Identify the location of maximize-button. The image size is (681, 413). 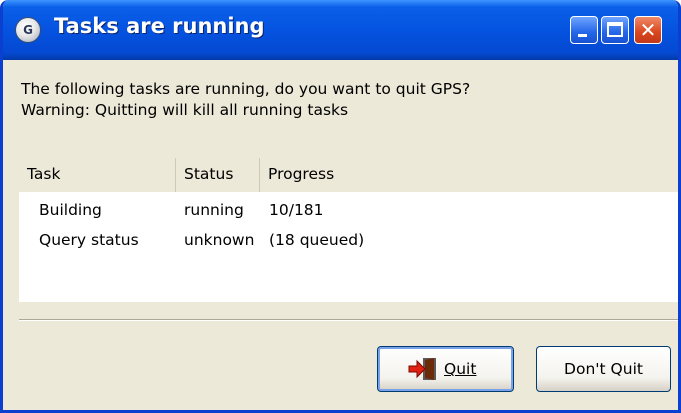
(615, 30).